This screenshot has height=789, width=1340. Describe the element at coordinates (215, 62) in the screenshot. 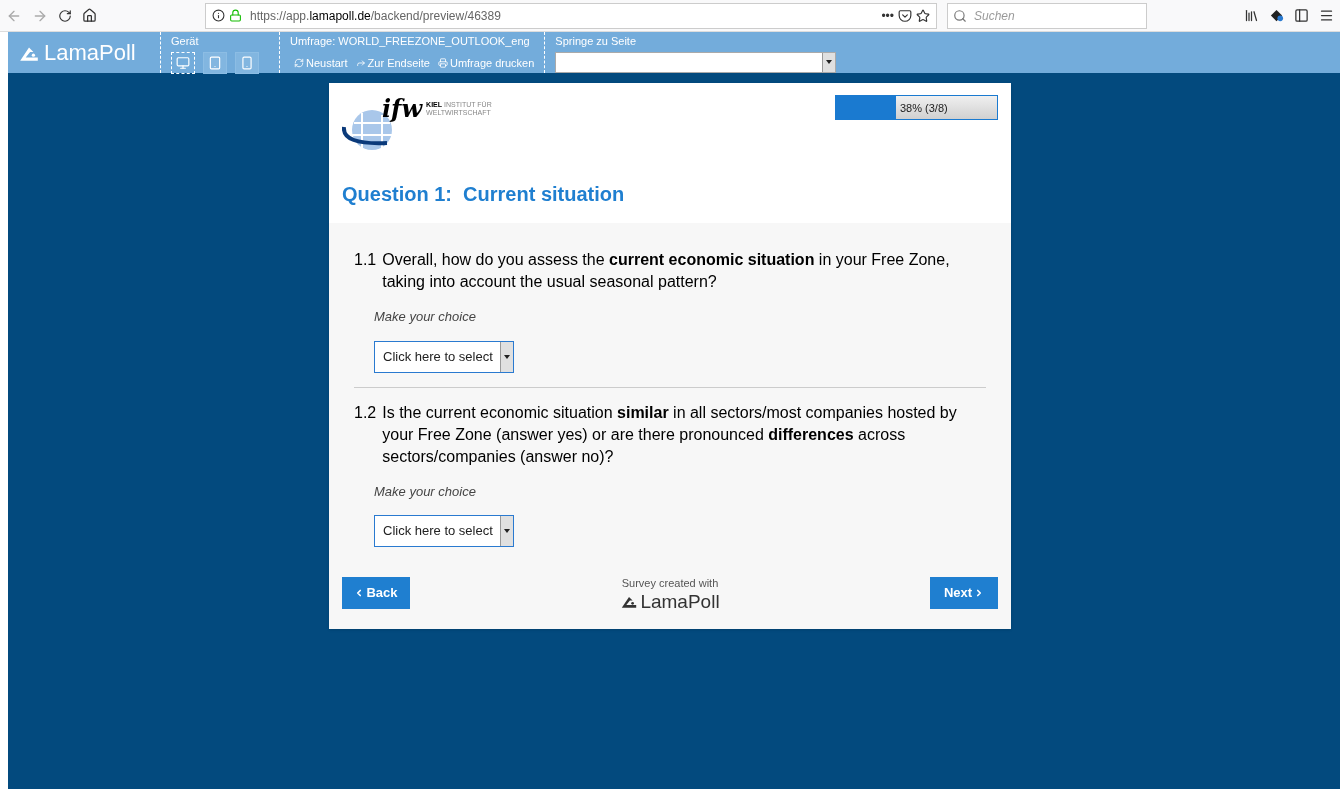

I see `tablet-icon` at that location.